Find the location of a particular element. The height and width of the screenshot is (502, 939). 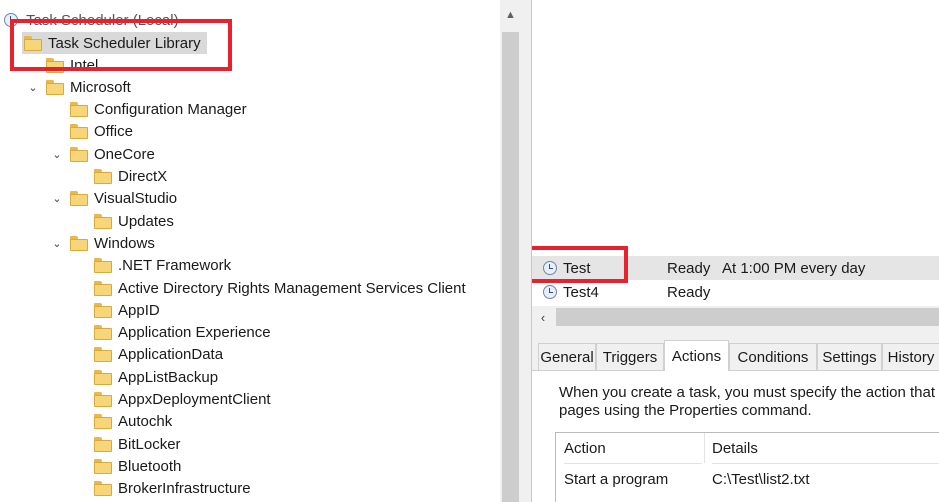

tree-item-label: Updates is located at coordinates (146, 221).